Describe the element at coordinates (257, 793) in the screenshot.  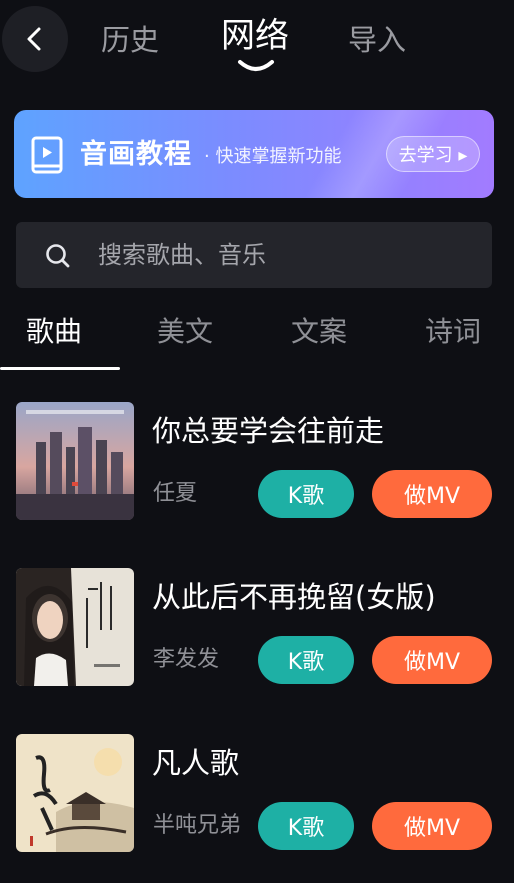
I see `song-item: 凡人歌 半吨兄弟 K歌 做MV` at that location.